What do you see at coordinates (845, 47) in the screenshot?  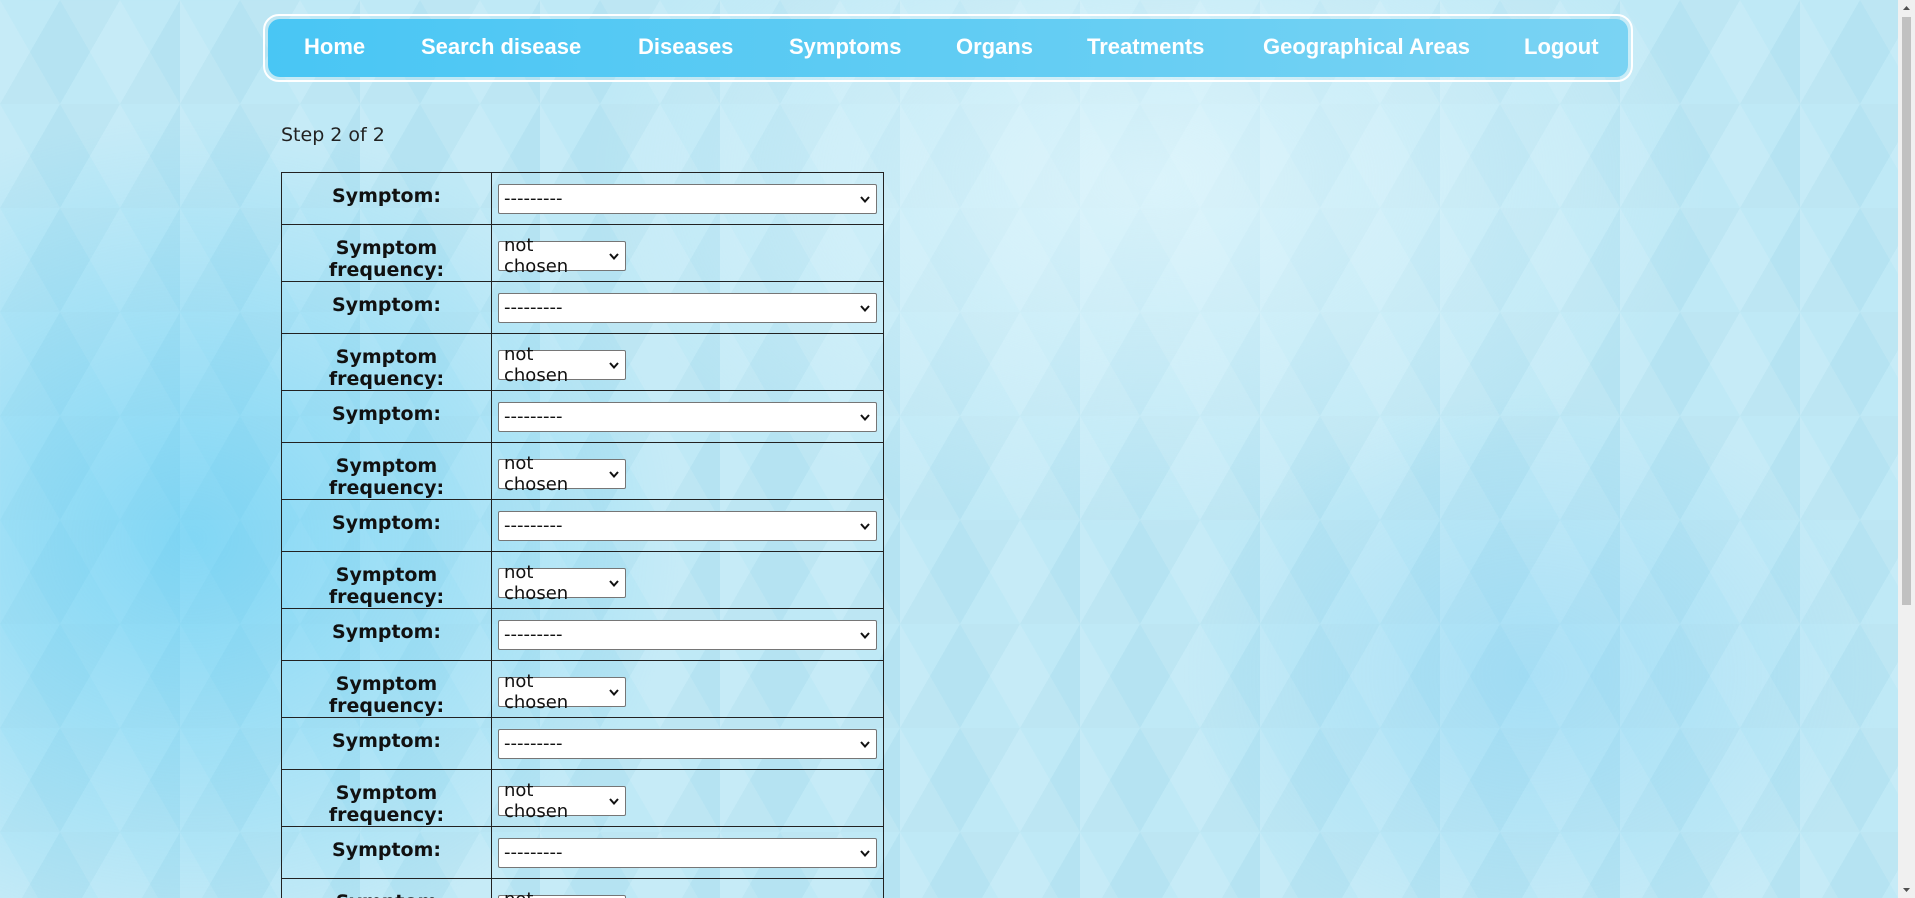 I see `nav-symptoms: Symptoms` at bounding box center [845, 47].